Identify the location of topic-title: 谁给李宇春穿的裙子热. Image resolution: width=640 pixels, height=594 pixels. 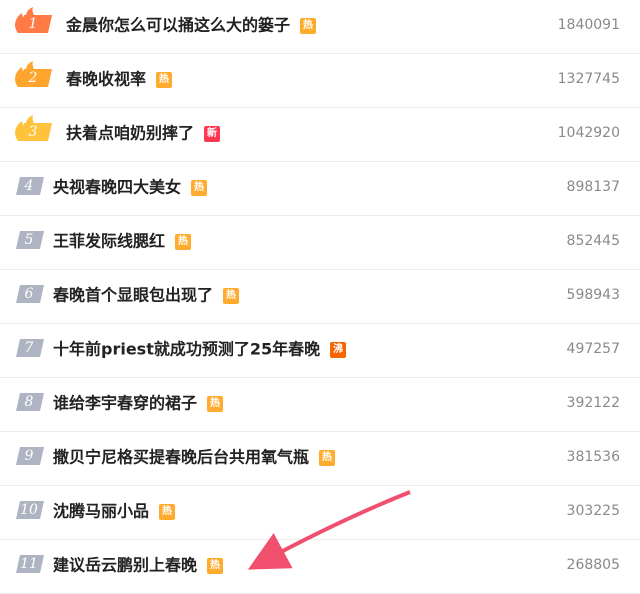
(138, 403).